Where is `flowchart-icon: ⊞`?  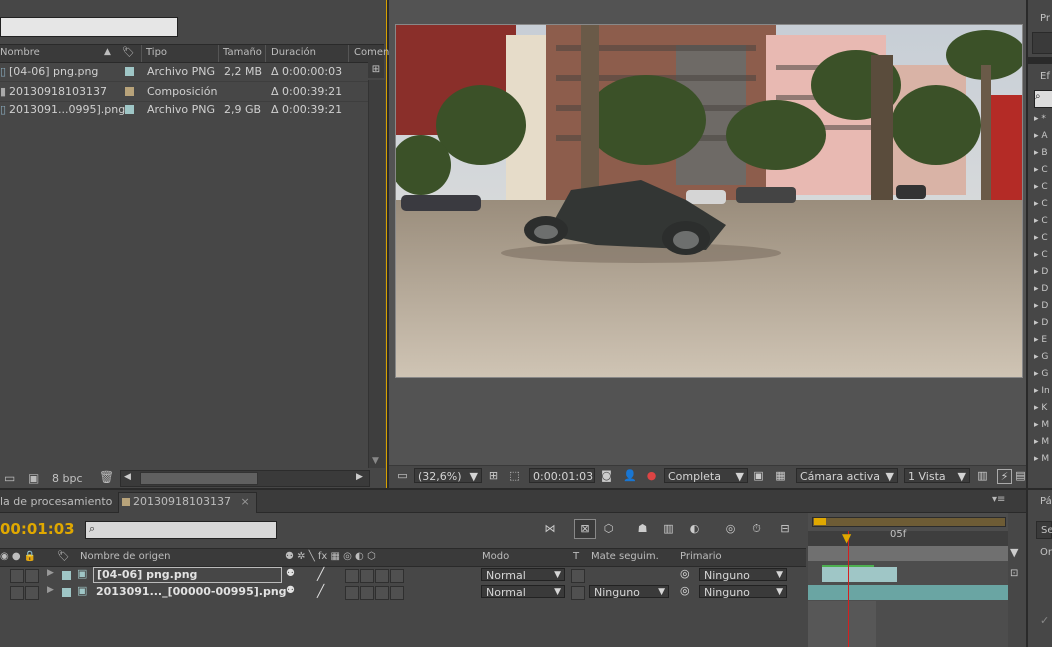 flowchart-icon: ⊞ is located at coordinates (376, 70).